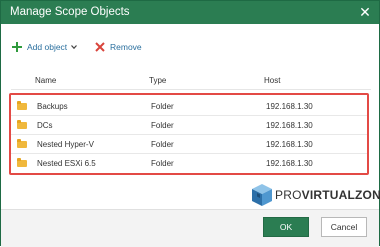  Describe the element at coordinates (47, 47) in the screenshot. I see `add-object-label: Add object` at that location.